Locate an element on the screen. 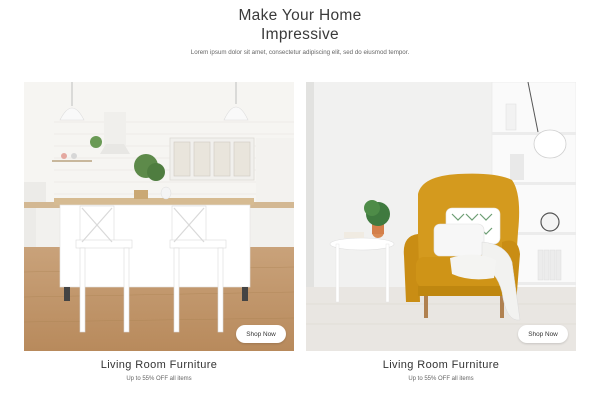 The image size is (600, 400). page-title: Make Your Home Impressive is located at coordinates (300, 25).